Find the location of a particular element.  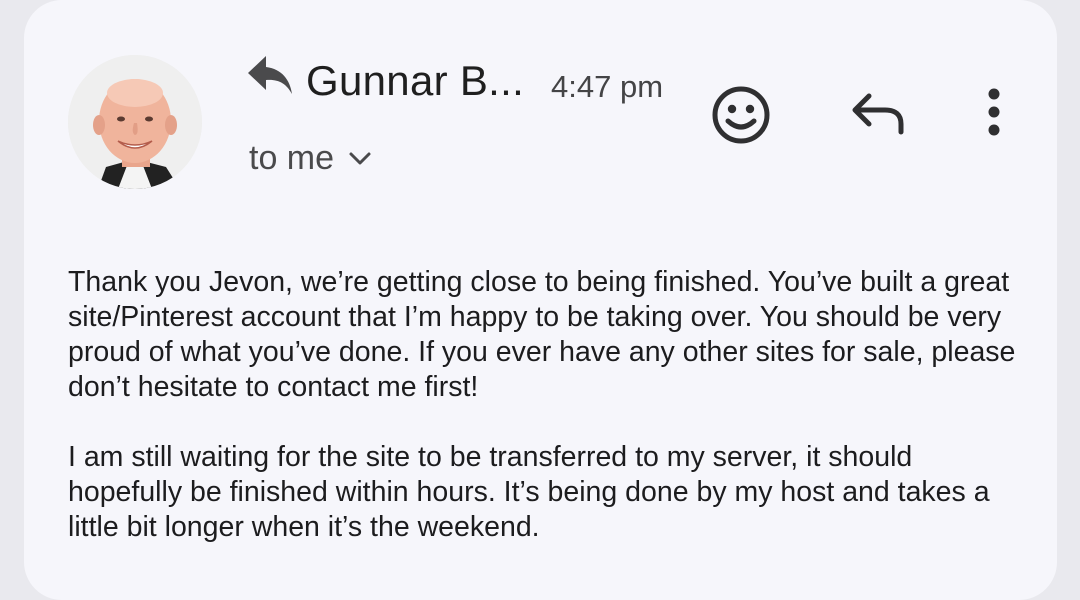

reply-button is located at coordinates (878, 113).